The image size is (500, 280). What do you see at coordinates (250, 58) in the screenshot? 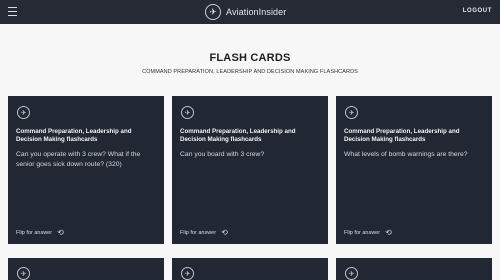
I see `page-title: FLASH CARDS` at bounding box center [250, 58].